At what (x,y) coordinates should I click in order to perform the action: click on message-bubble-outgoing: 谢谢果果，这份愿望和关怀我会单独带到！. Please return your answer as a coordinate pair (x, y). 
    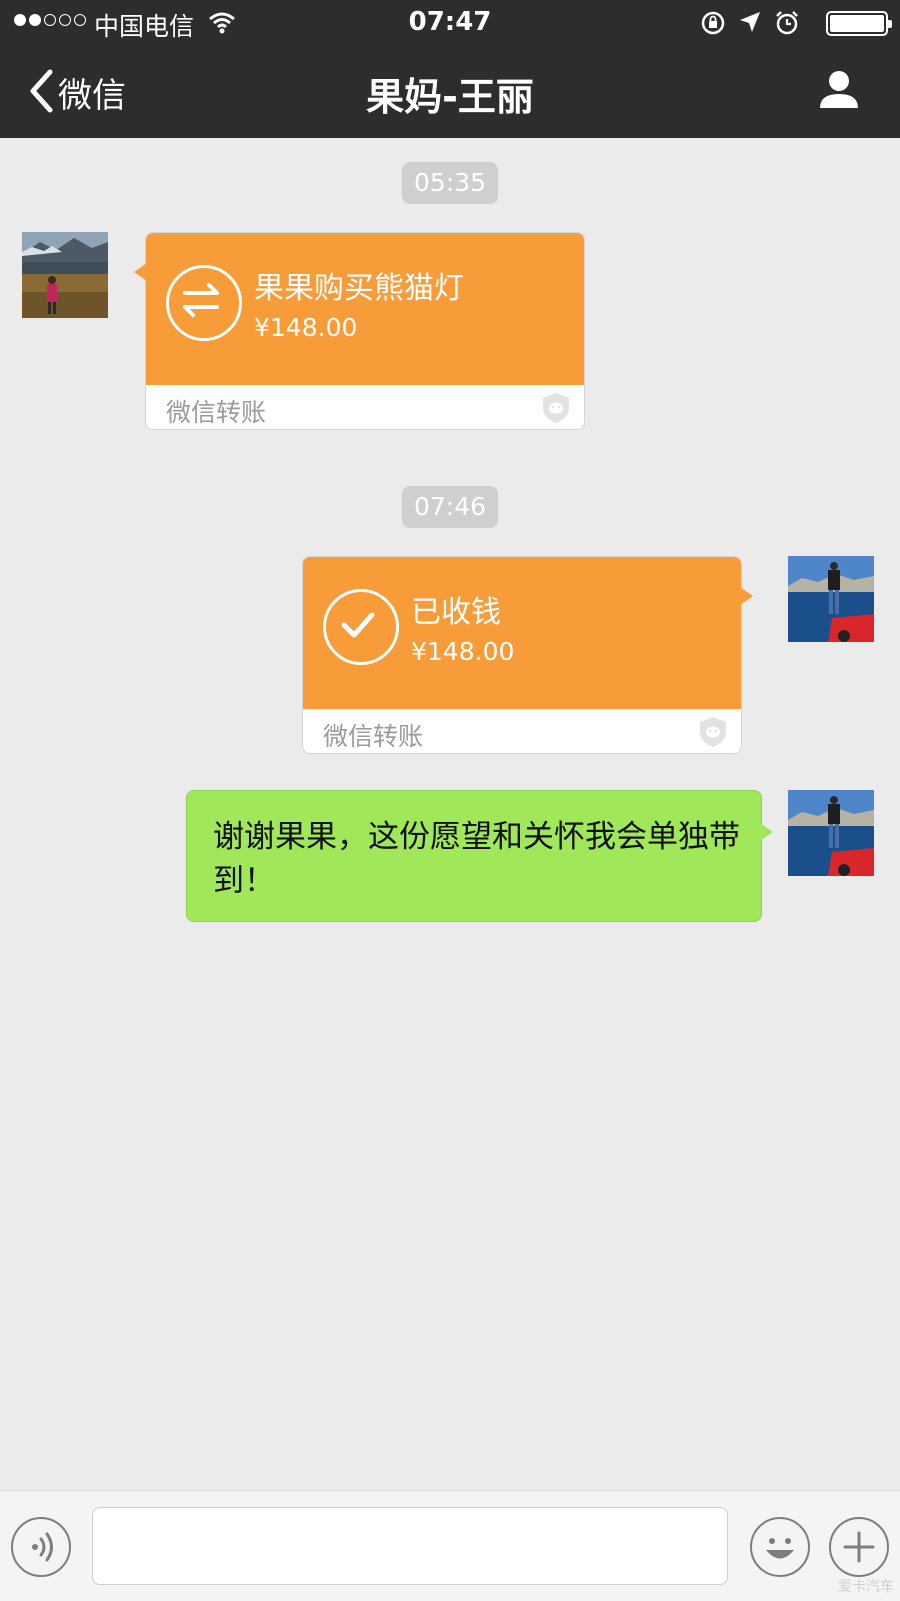
    Looking at the image, I should click on (479, 856).